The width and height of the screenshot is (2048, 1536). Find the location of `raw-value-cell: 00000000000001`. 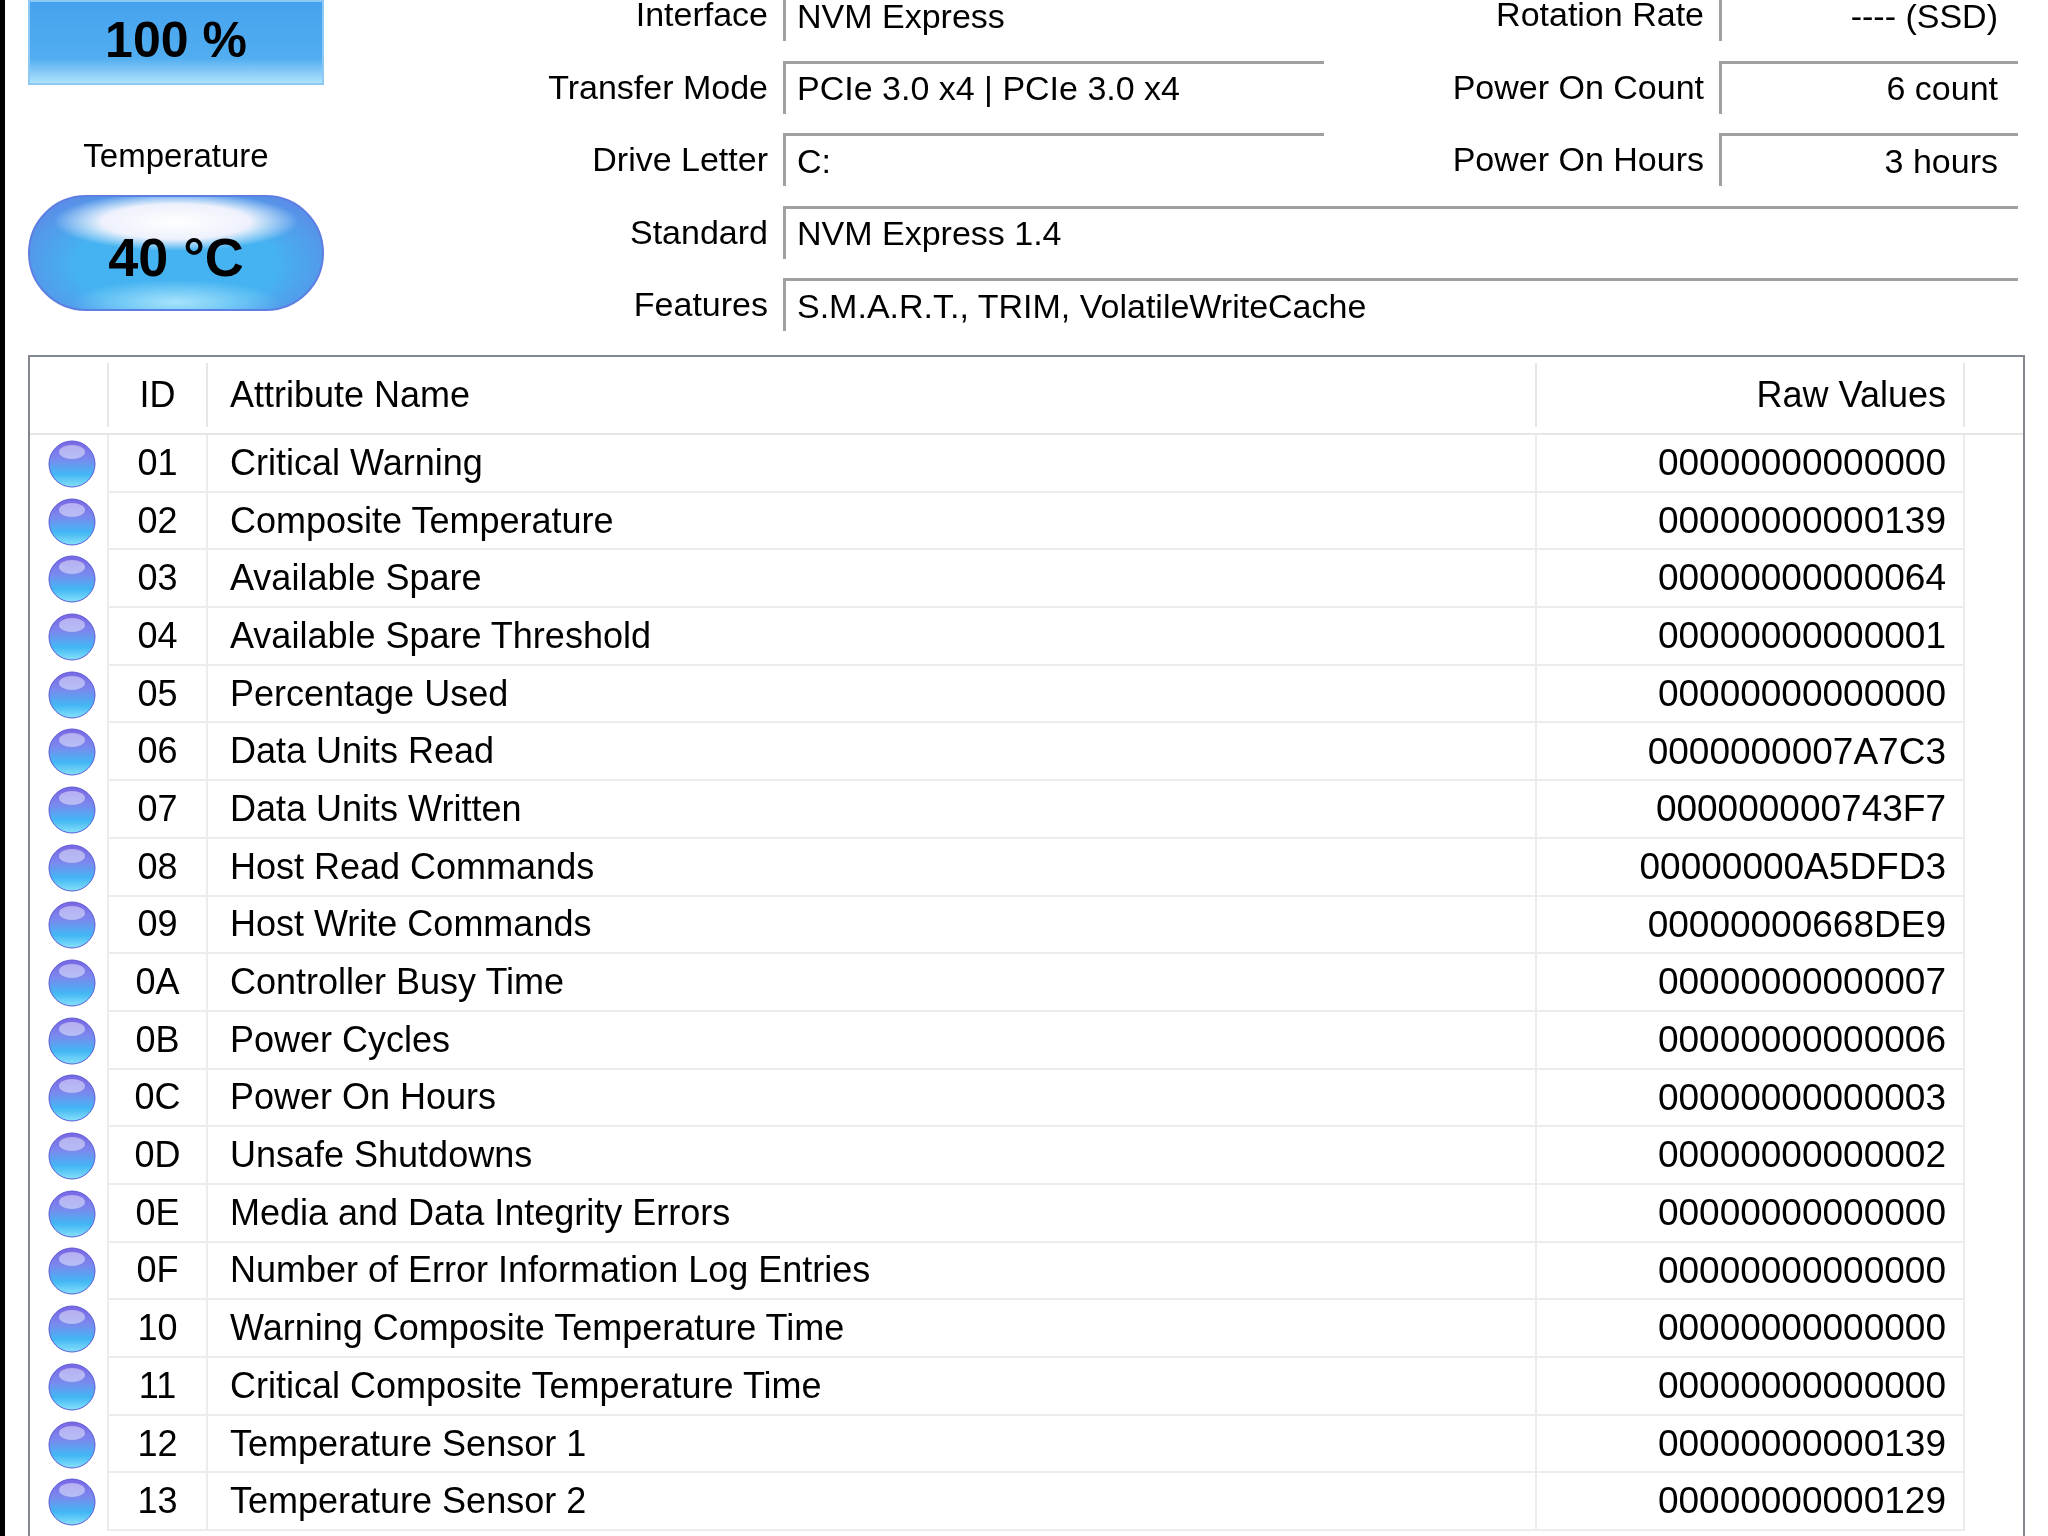

raw-value-cell: 00000000000001 is located at coordinates (1751, 637).